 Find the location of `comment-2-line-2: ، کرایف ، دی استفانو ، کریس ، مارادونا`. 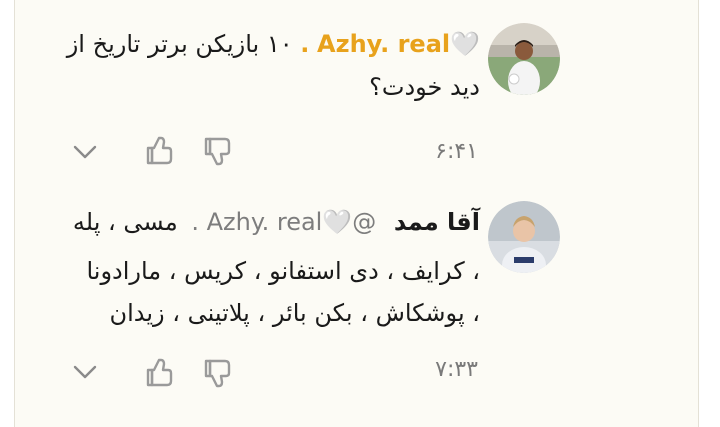

comment-2-line-2: ، کرایف ، دی استفانو ، کریس ، مارادونا is located at coordinates (283, 271).